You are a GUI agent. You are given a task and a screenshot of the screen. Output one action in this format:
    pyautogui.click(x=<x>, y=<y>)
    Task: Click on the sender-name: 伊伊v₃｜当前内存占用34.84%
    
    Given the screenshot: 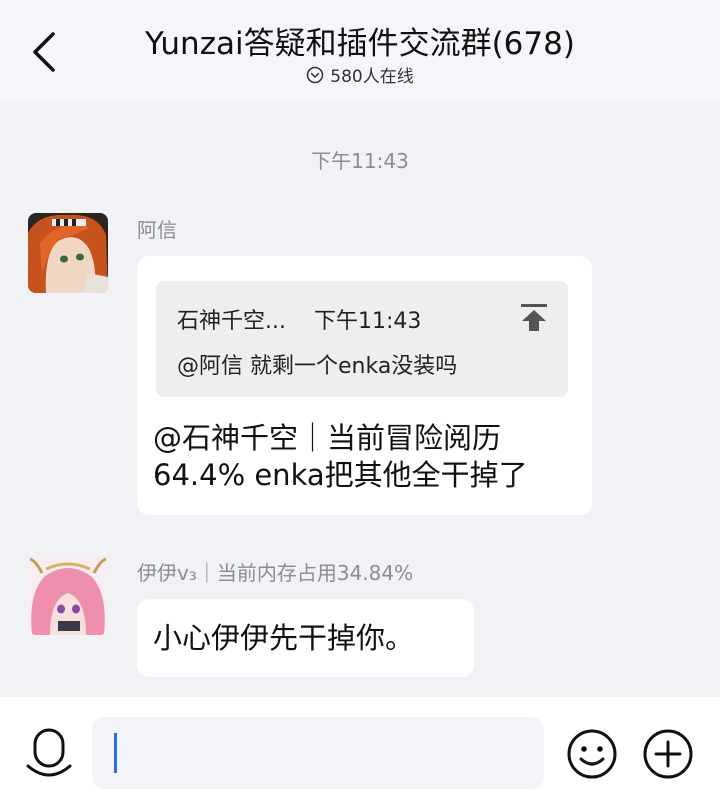 What is the action you would take?
    pyautogui.click(x=275, y=571)
    